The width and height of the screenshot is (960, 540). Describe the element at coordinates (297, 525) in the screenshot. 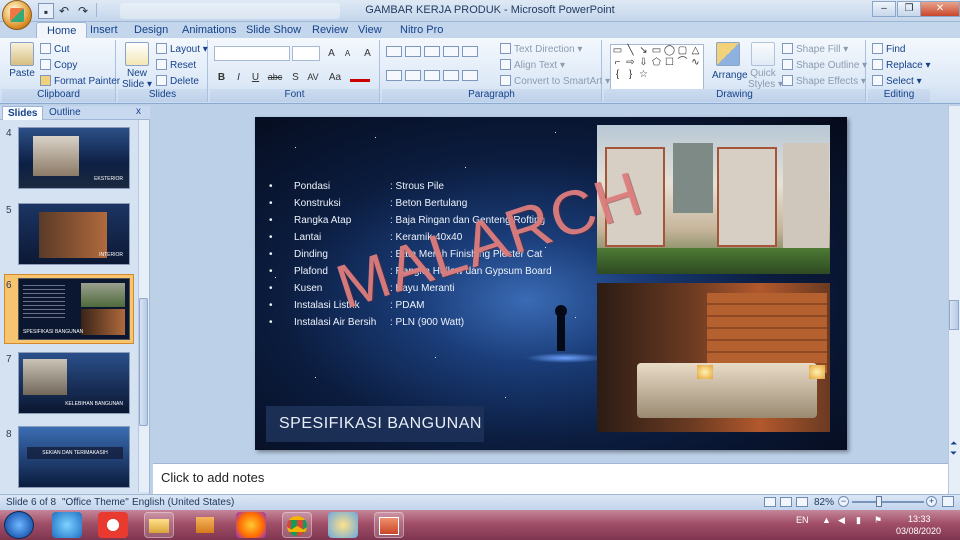

I see `chrome-icon` at that location.